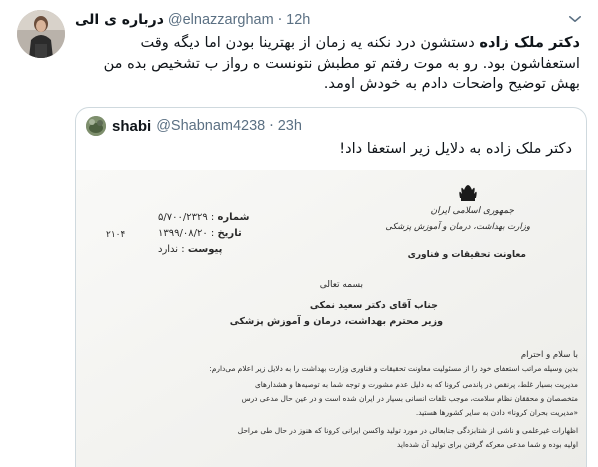  I want to click on avatar, so click(41, 34).